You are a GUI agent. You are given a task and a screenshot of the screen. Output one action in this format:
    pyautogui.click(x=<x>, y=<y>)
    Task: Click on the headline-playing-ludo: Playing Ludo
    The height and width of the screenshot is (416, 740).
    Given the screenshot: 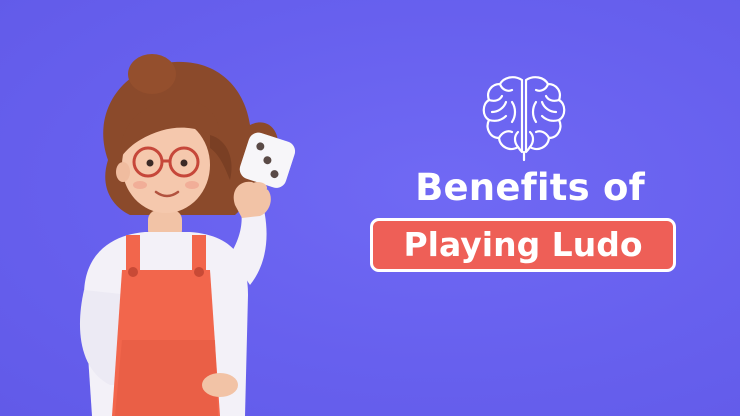 What is the action you would take?
    pyautogui.click(x=523, y=244)
    